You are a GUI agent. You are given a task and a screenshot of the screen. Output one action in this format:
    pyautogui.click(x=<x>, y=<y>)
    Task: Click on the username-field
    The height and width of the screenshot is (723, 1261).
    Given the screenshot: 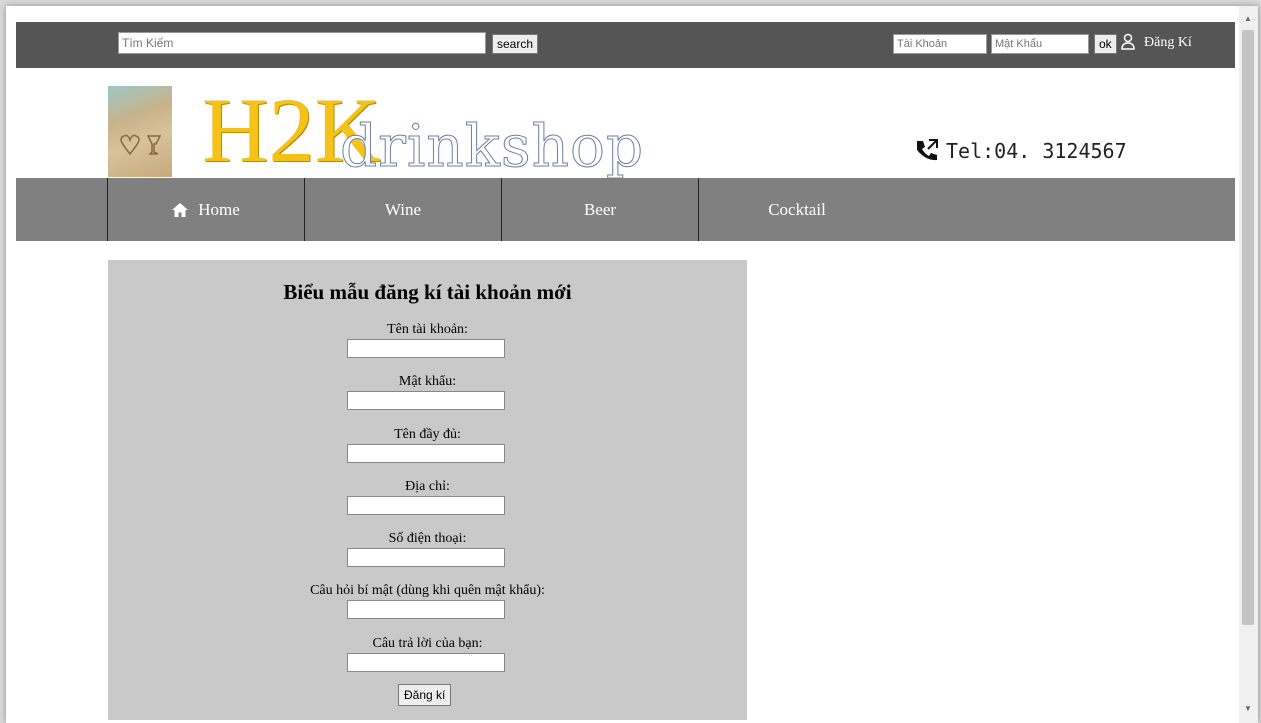 What is the action you would take?
    pyautogui.click(x=426, y=348)
    